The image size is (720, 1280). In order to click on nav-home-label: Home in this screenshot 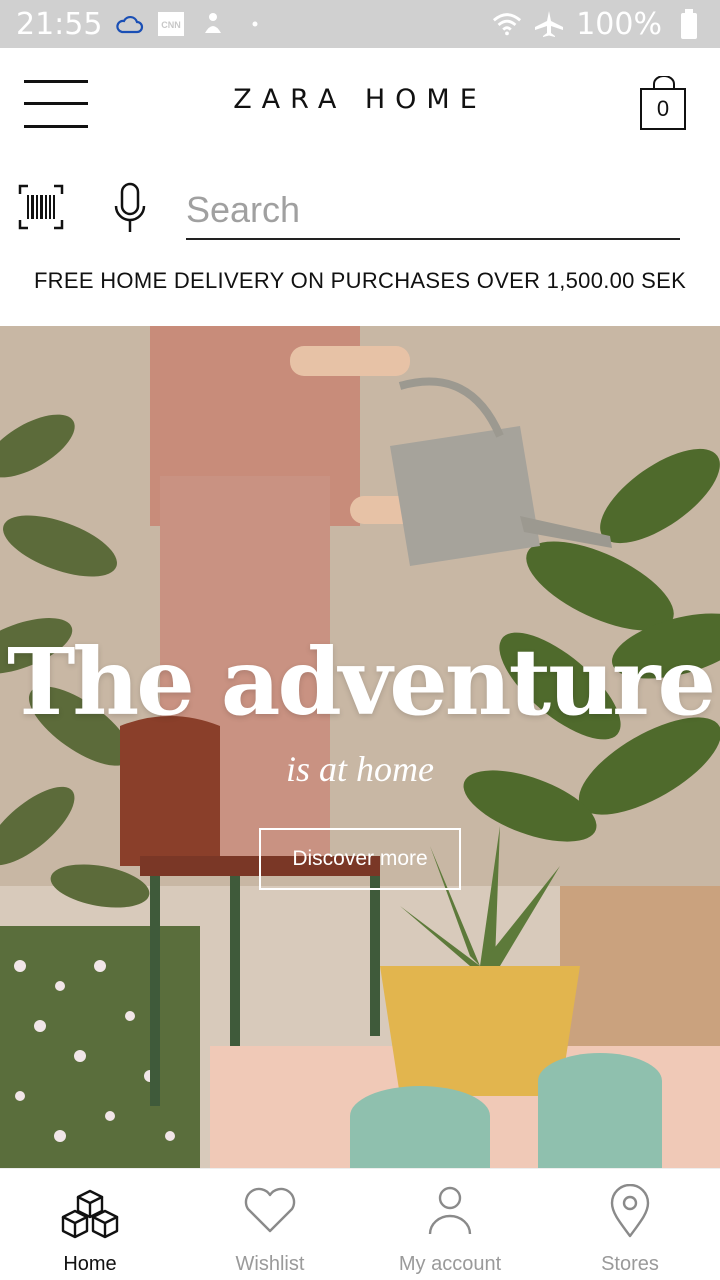, I will do `click(90, 1264)`.